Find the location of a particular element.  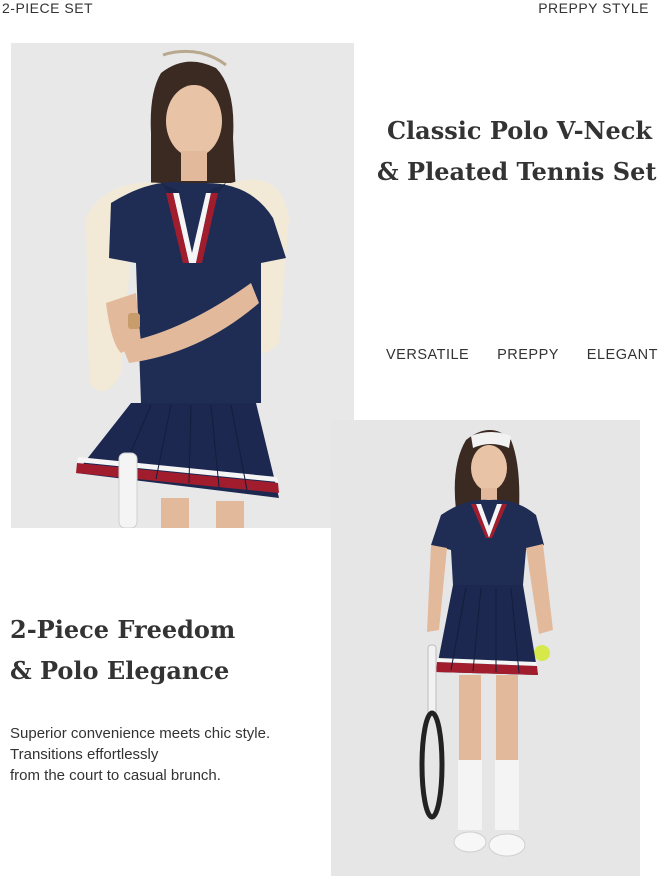

headline-1-line-1: Classic Polo V-Neck is located at coordinates (519, 130).